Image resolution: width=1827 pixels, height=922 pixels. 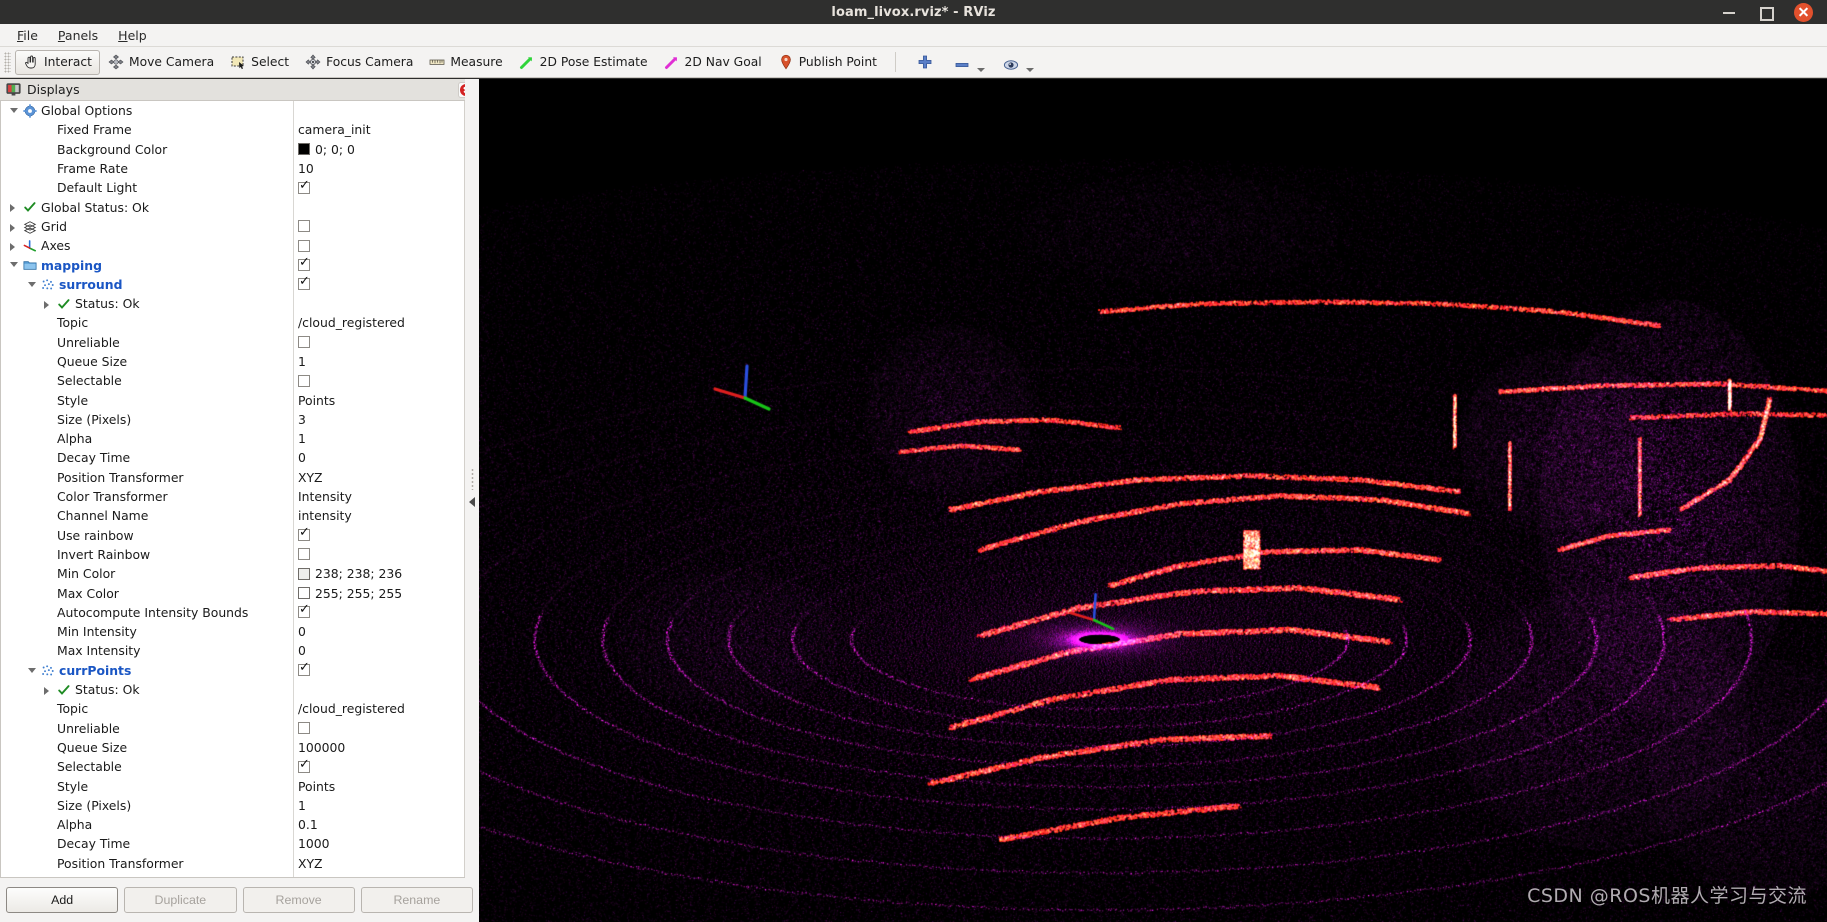 I want to click on tree-row-value: Points, so click(x=316, y=400).